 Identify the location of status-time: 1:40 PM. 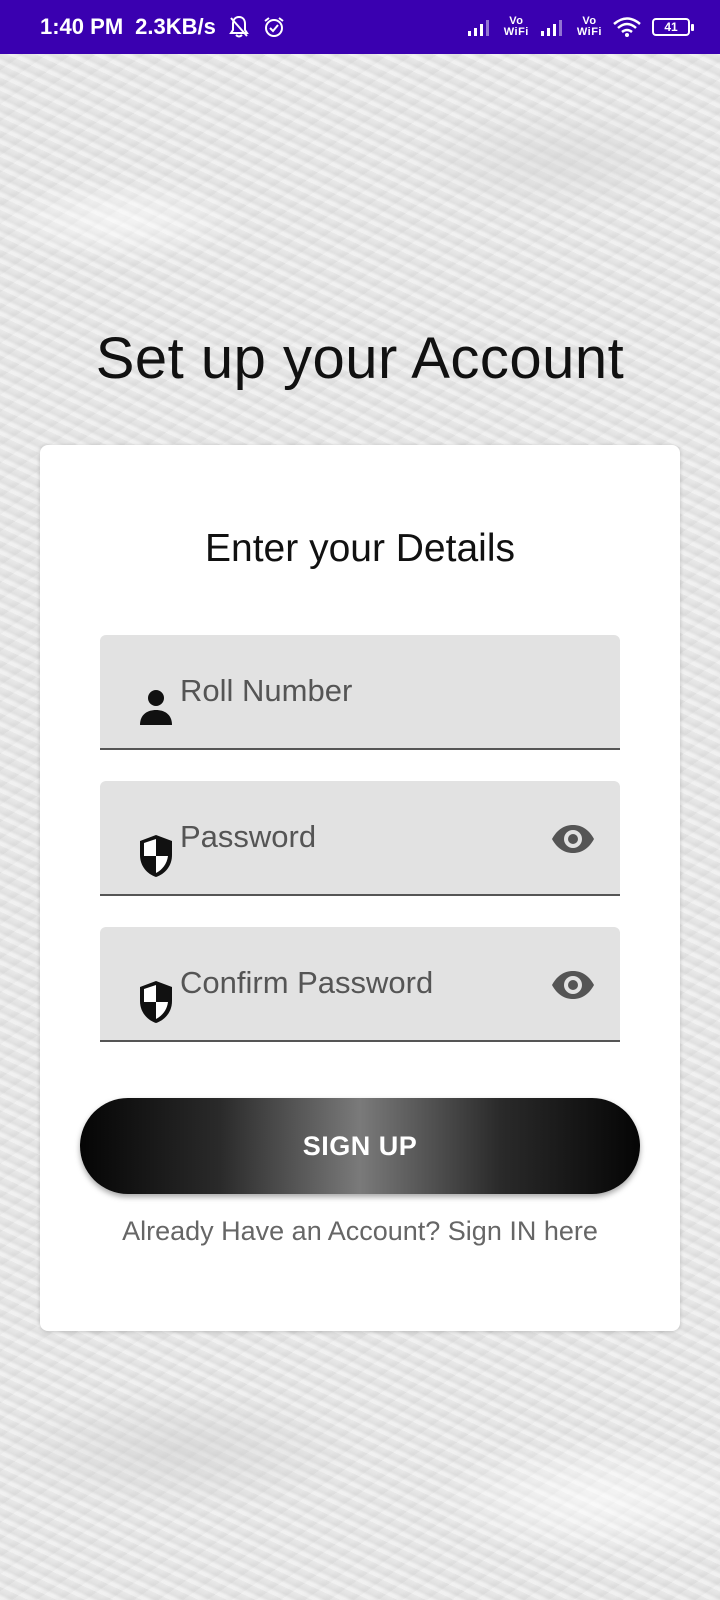
(82, 26).